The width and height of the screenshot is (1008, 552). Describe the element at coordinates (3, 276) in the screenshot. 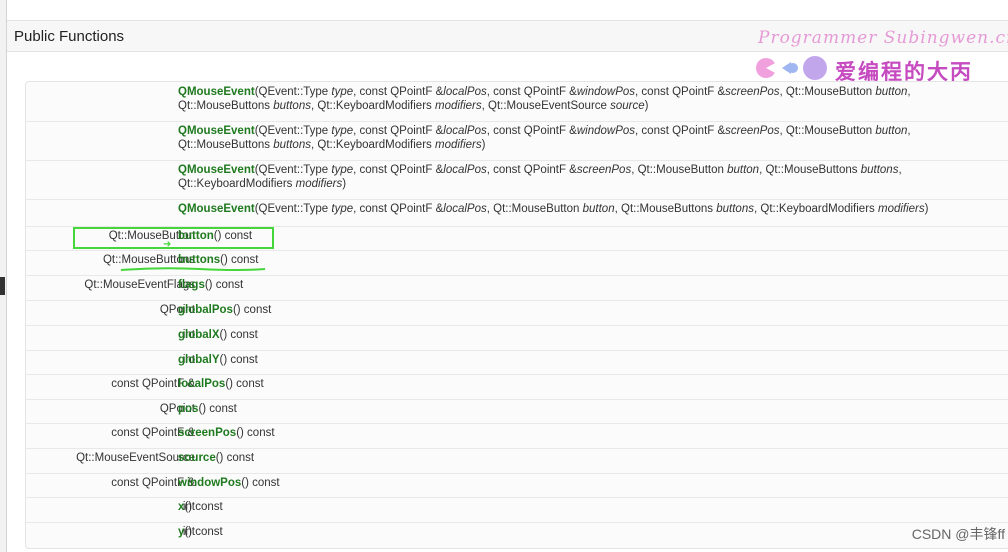

I see `left-window-strip` at that location.